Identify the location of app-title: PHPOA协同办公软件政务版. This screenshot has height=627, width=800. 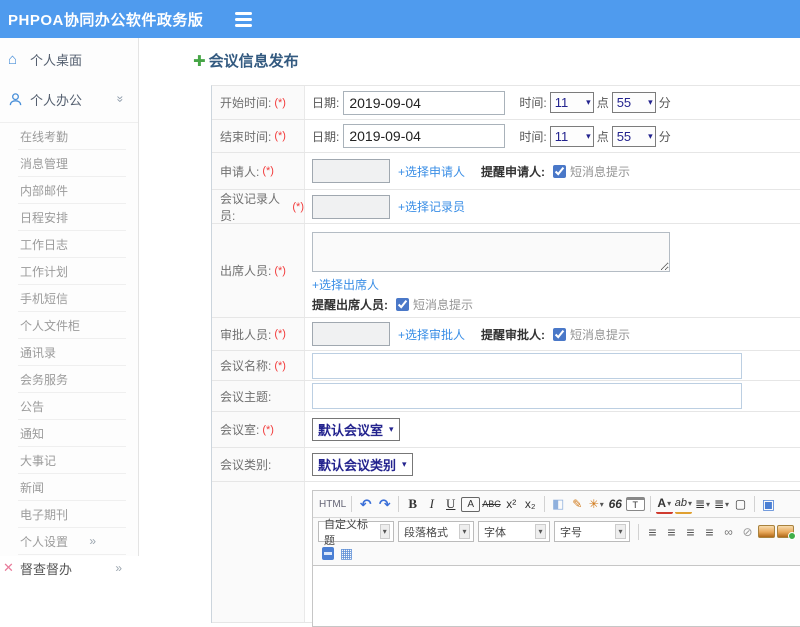
(105, 19).